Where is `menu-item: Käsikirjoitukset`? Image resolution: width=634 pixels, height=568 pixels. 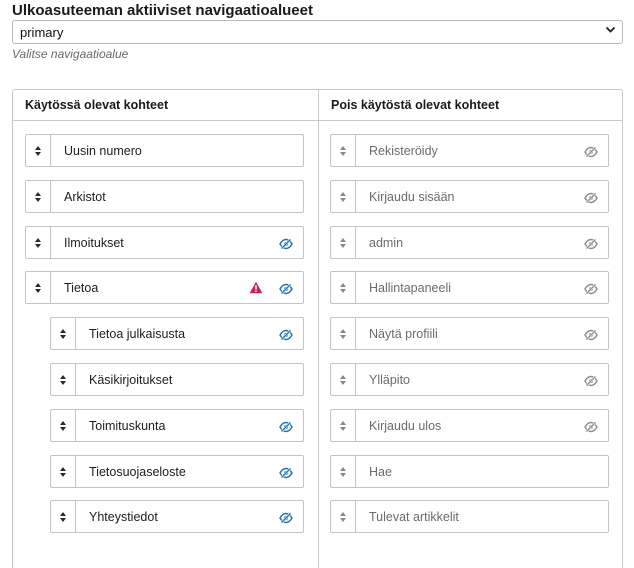 menu-item: Käsikirjoitukset is located at coordinates (177, 379).